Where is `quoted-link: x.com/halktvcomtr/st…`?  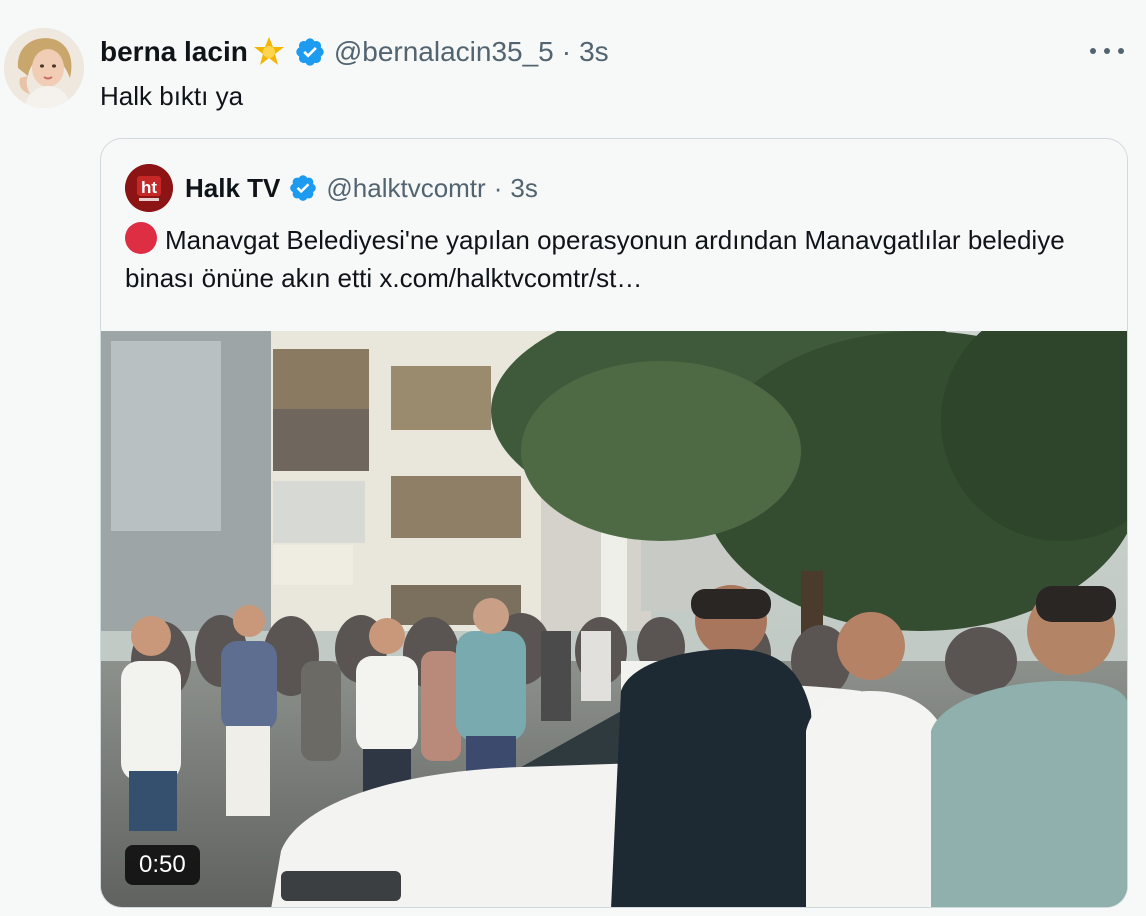 quoted-link: x.com/halktvcomtr/st… is located at coordinates (510, 278).